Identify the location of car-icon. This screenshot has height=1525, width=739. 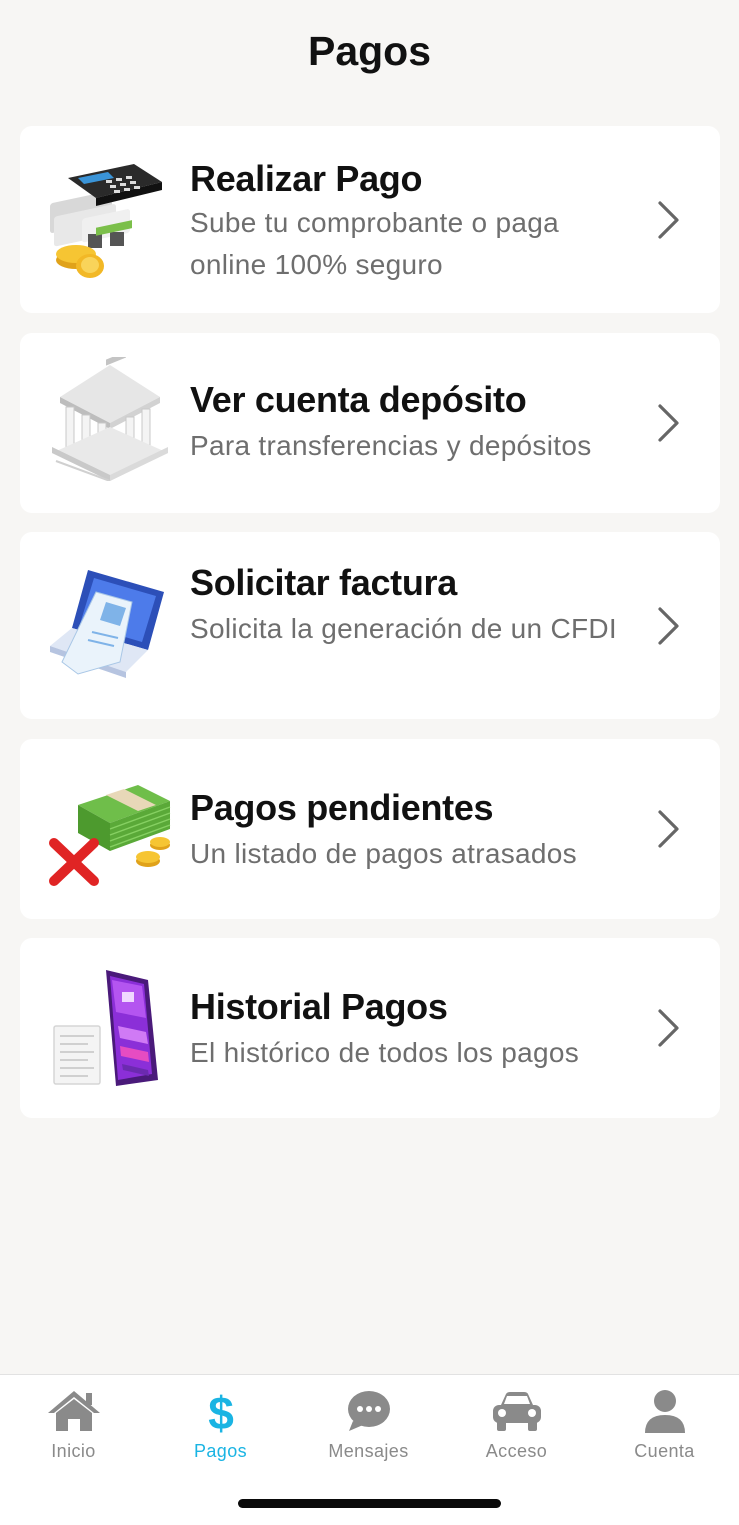
(516, 1411).